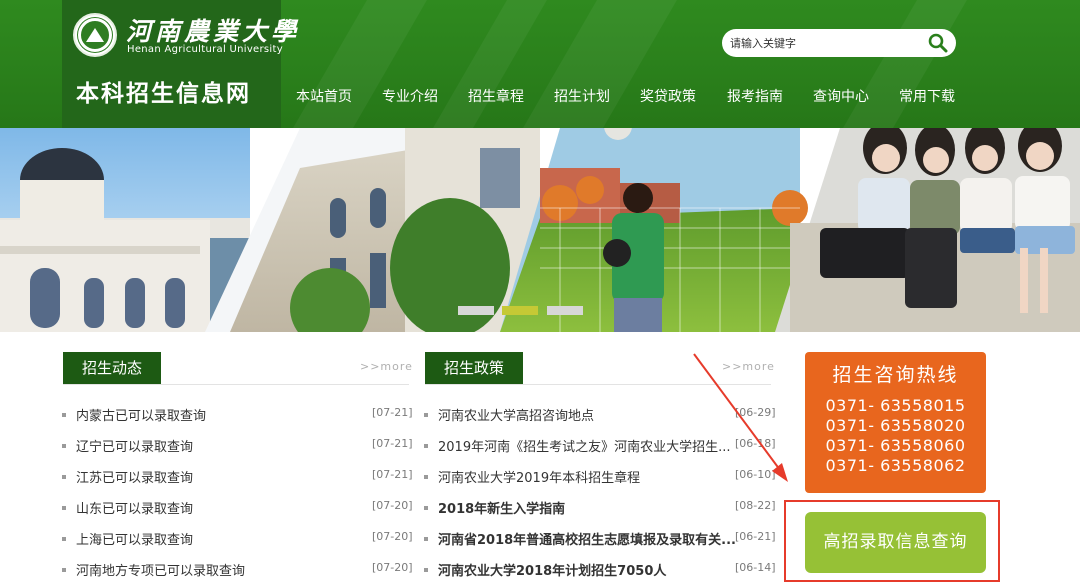 This screenshot has width=1080, height=588. Describe the element at coordinates (748, 366) in the screenshot. I see `policy-more-link: >>more` at that location.